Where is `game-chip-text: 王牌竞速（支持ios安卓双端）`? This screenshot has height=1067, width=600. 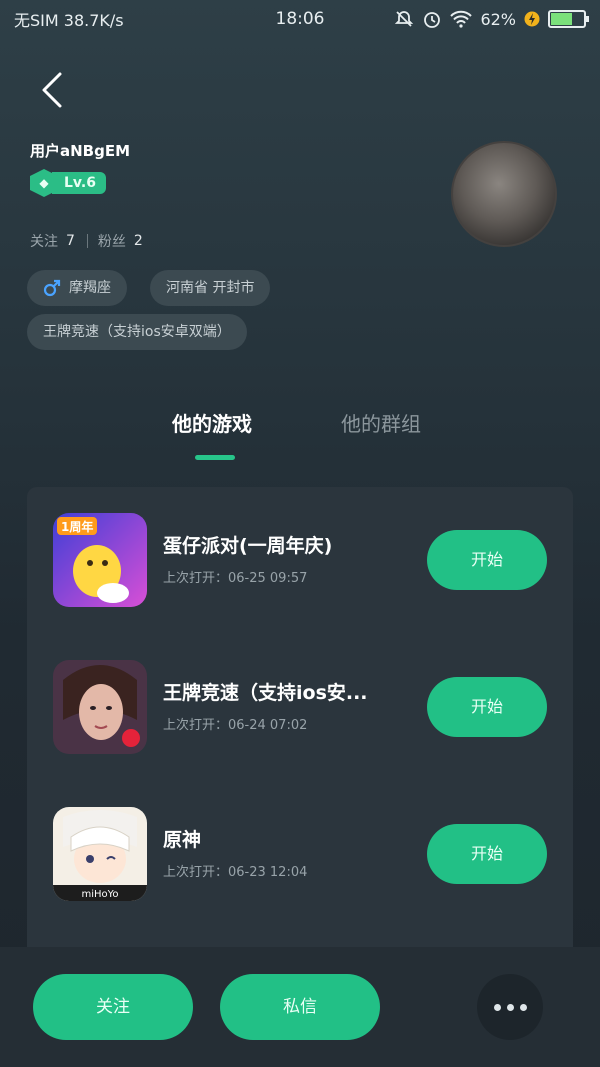 game-chip-text: 王牌竞速（支持ios安卓双端） is located at coordinates (137, 332).